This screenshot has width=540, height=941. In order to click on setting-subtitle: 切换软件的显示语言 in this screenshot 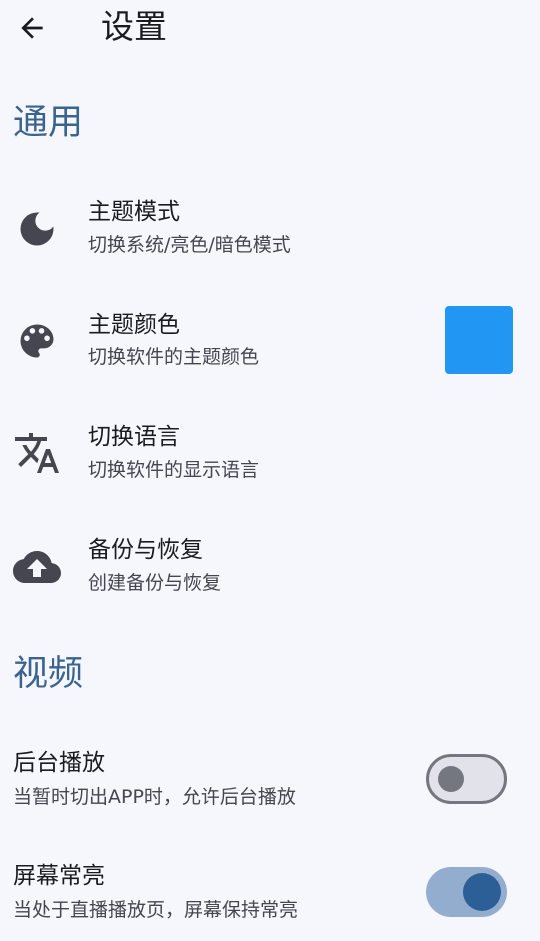, I will do `click(174, 470)`.